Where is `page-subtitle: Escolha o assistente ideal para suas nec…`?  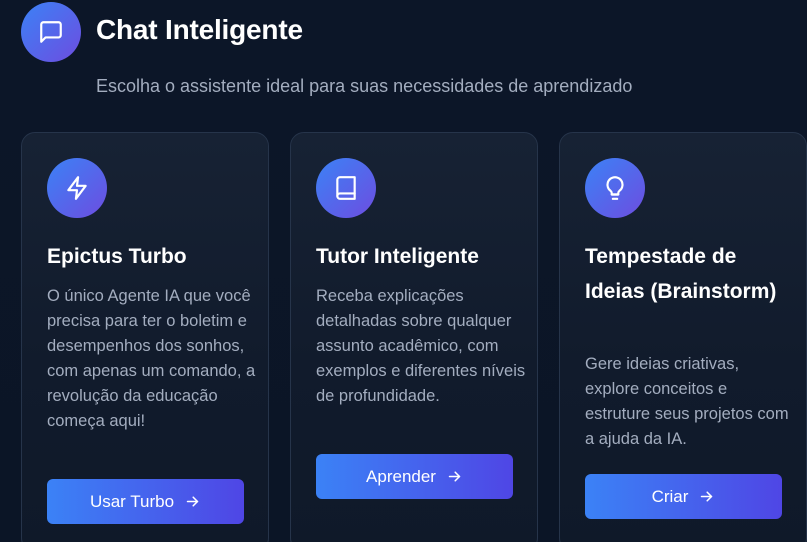 page-subtitle: Escolha o assistente ideal para suas nec… is located at coordinates (364, 86).